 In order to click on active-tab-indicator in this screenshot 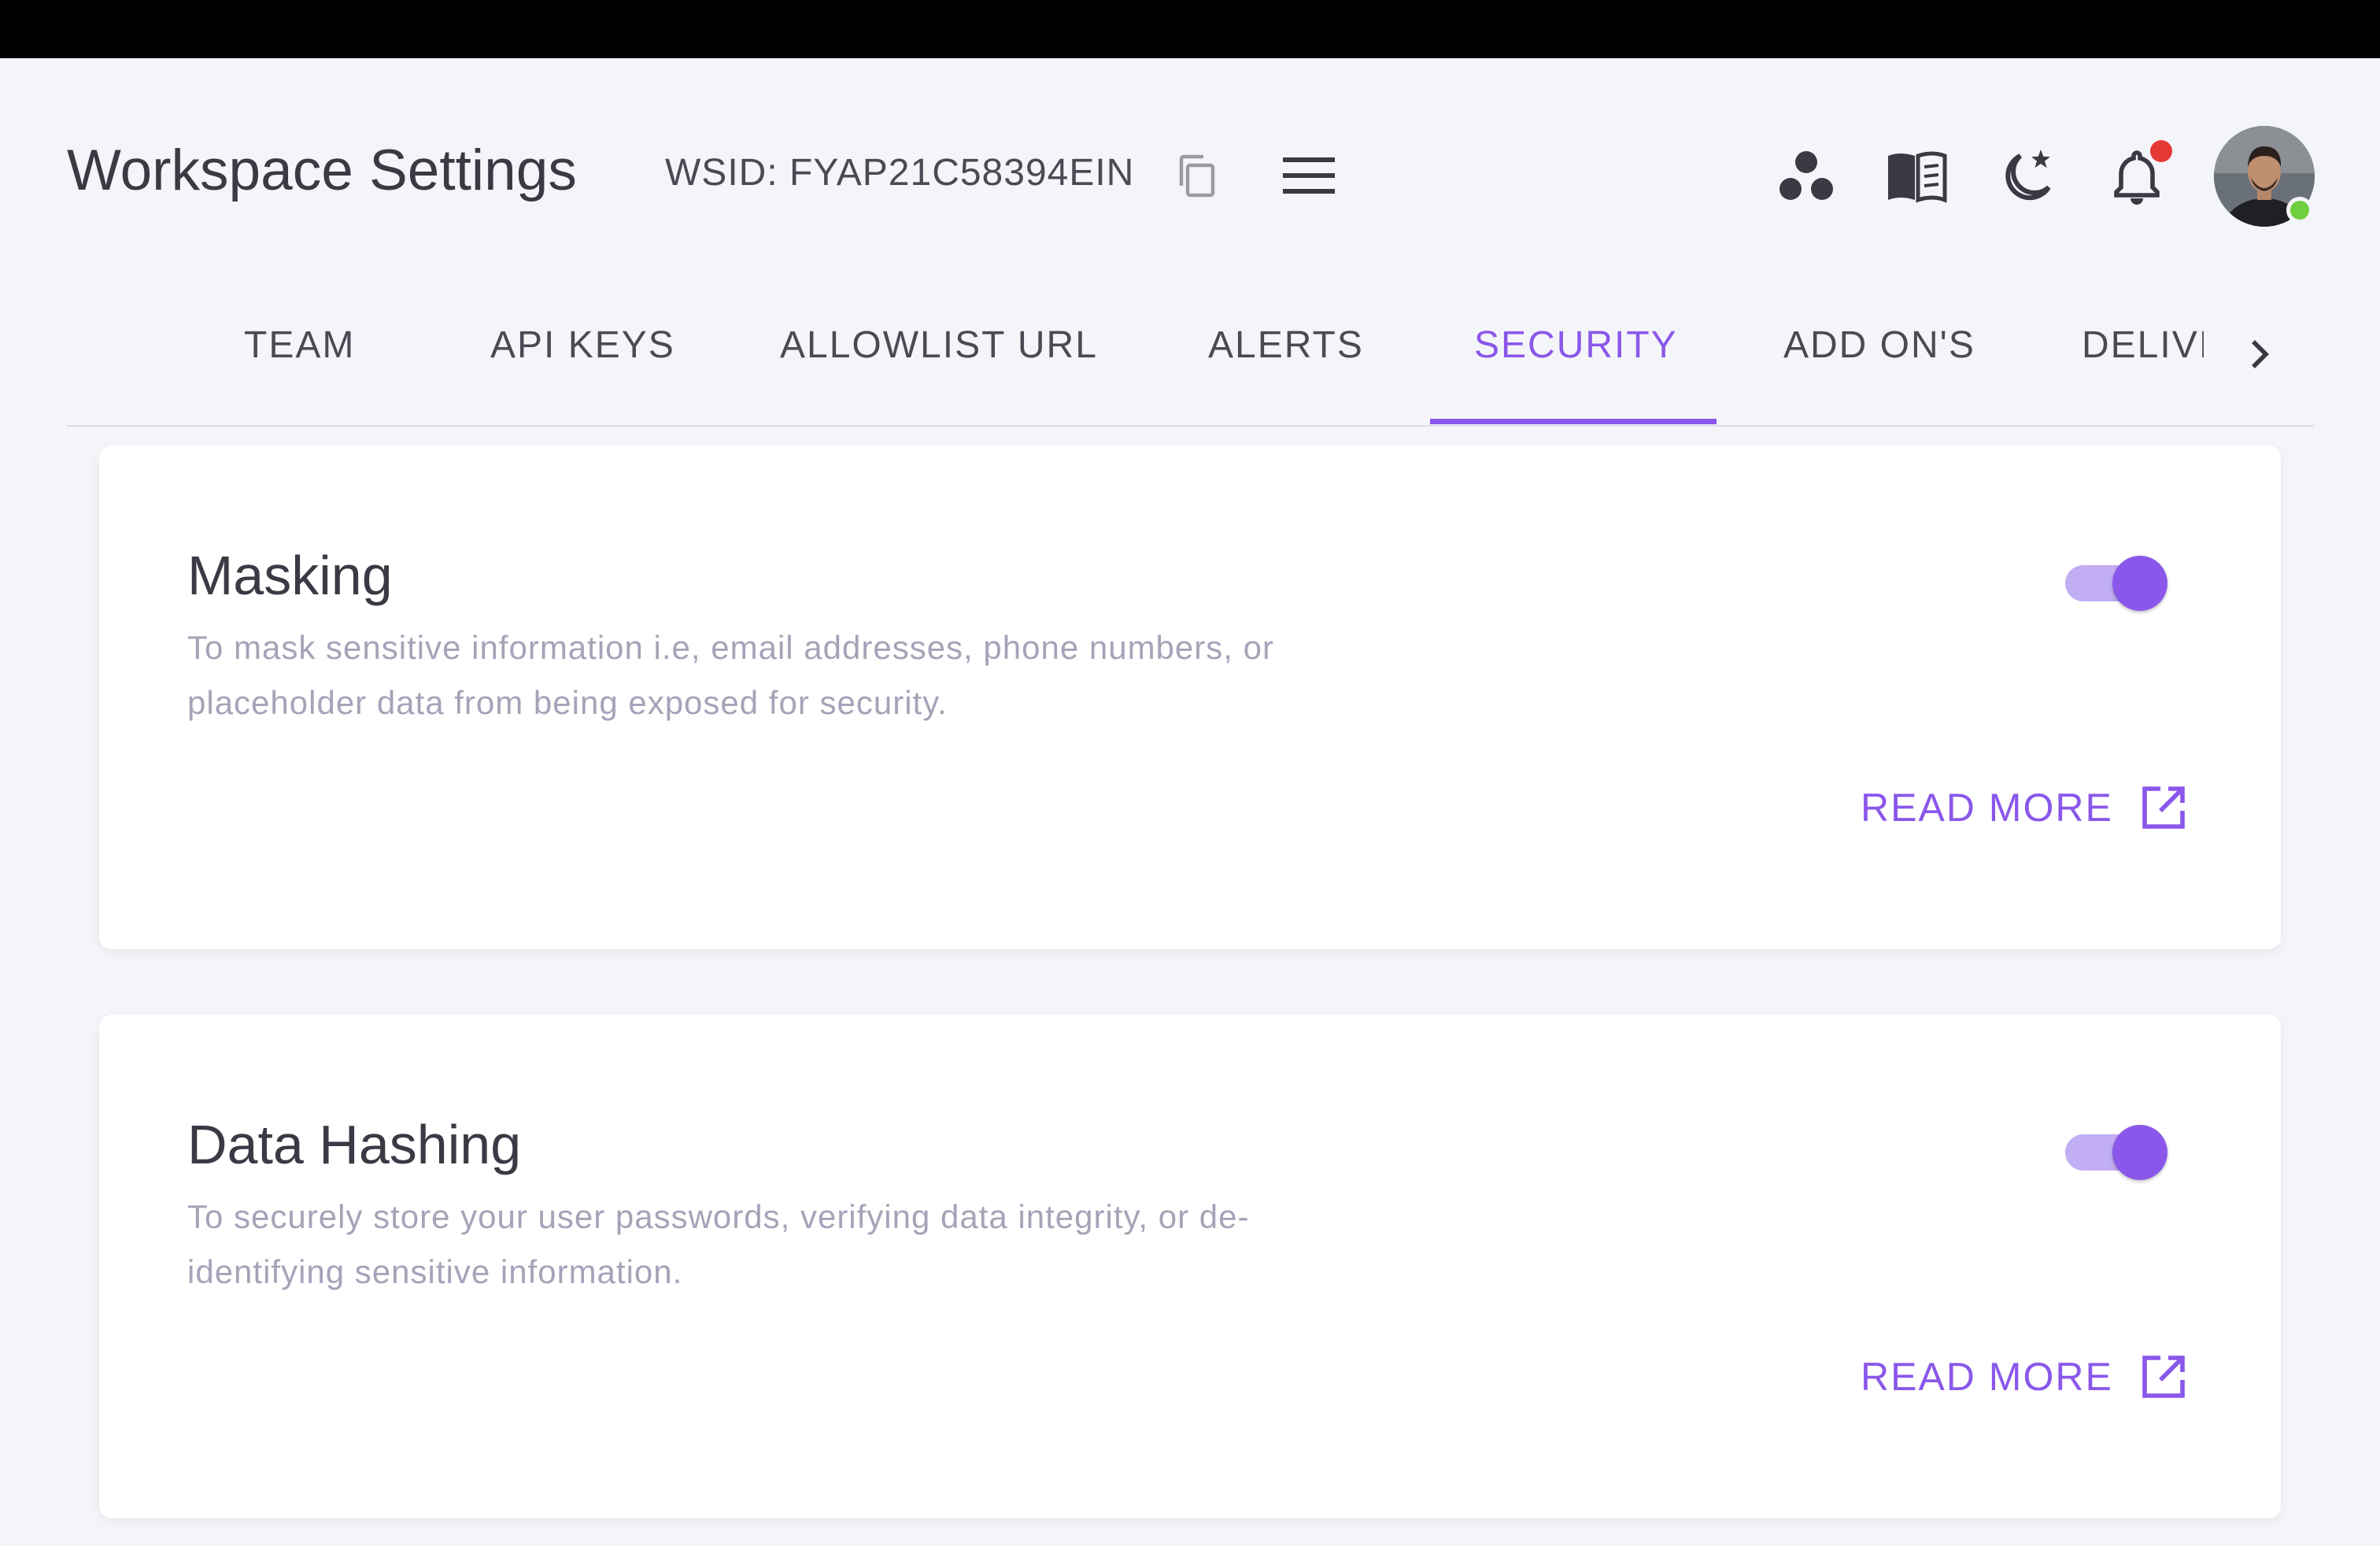, I will do `click(1573, 422)`.